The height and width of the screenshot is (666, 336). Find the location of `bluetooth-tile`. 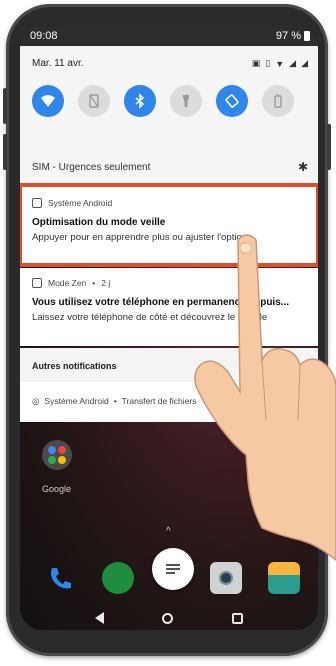

bluetooth-tile is located at coordinates (140, 101).